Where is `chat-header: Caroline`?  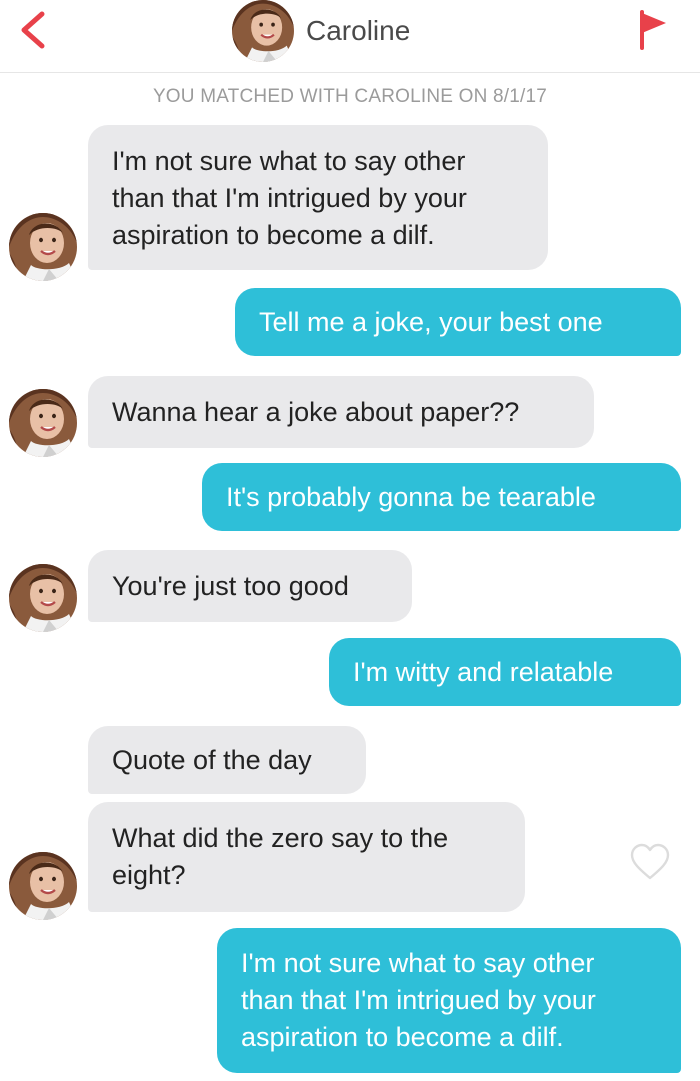
chat-header: Caroline is located at coordinates (350, 36).